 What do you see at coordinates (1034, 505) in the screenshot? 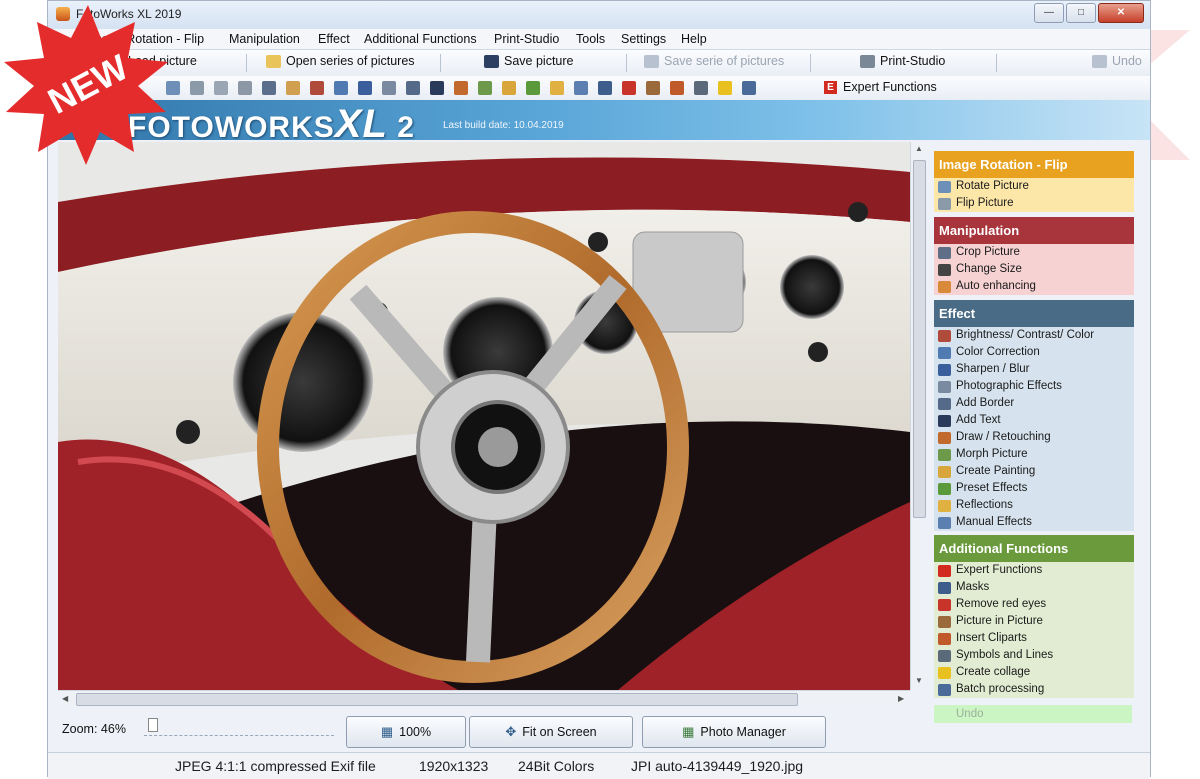
I see `panel-item-reflections: Reflections` at bounding box center [1034, 505].